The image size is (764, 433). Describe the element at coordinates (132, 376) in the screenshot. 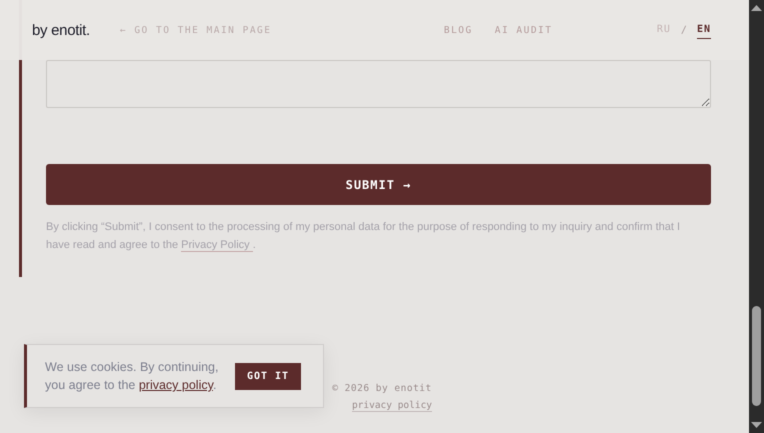

I see `cookie-text: We use cookies. By continuing, you agree to the privacy policy.` at that location.